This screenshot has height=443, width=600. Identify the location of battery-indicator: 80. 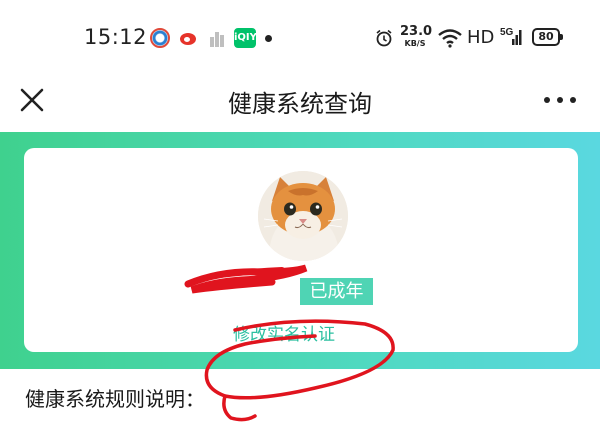
(547, 37).